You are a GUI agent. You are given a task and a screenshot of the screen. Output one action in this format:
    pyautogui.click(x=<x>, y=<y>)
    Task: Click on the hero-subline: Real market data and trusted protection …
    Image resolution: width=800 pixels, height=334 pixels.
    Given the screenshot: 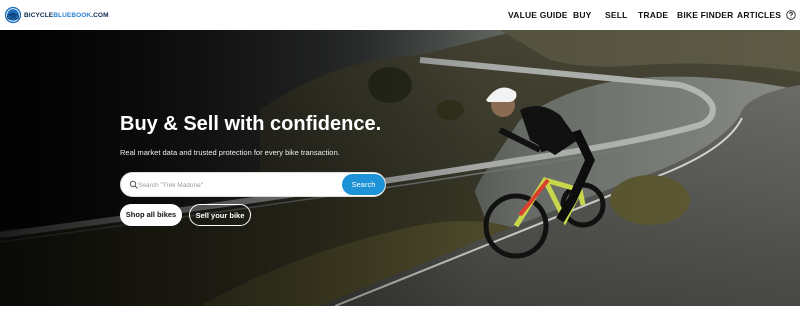 What is the action you would take?
    pyautogui.click(x=230, y=152)
    